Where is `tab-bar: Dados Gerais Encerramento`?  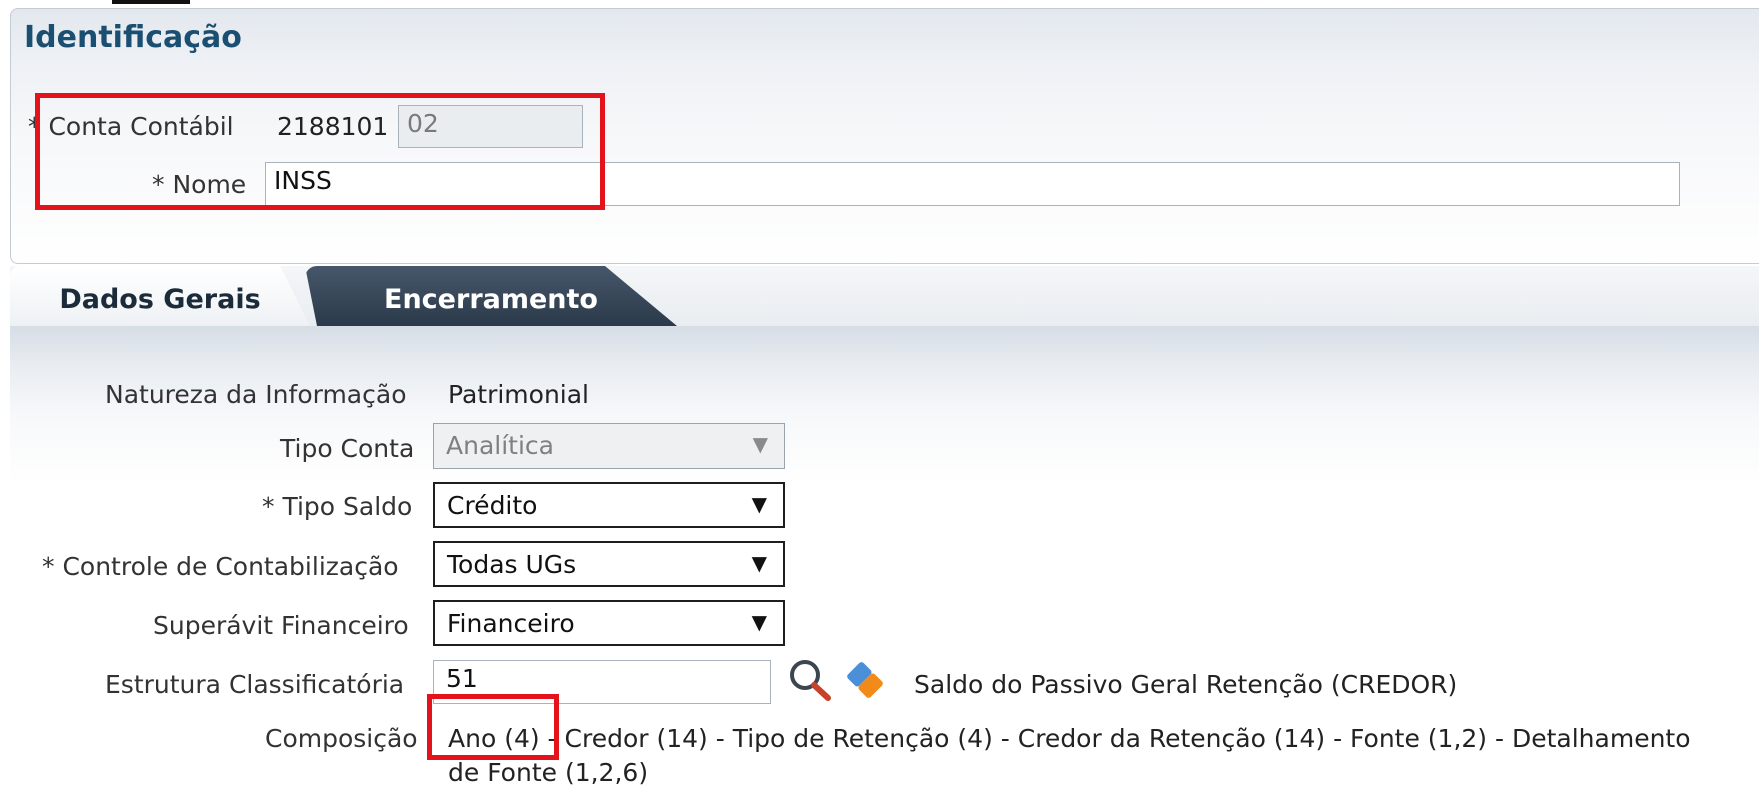 tab-bar: Dados Gerais Encerramento is located at coordinates (884, 296).